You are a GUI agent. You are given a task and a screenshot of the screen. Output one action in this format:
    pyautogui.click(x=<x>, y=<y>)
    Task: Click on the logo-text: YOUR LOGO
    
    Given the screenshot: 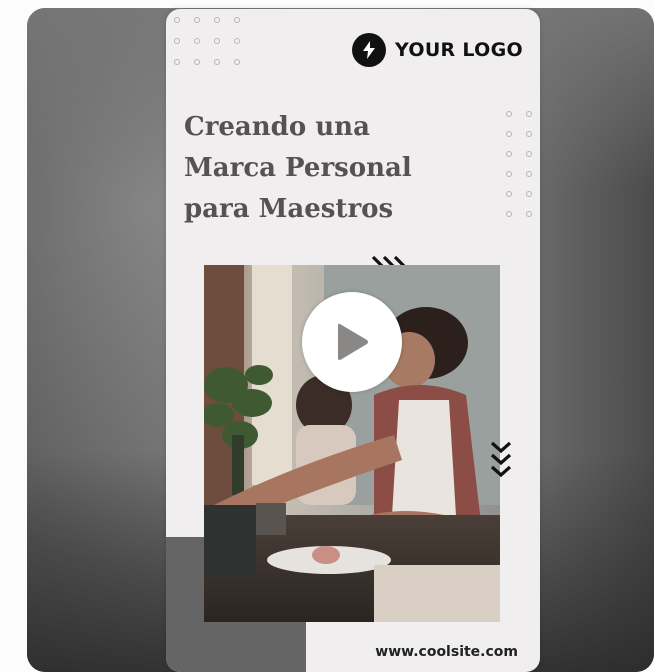 What is the action you would take?
    pyautogui.click(x=459, y=50)
    